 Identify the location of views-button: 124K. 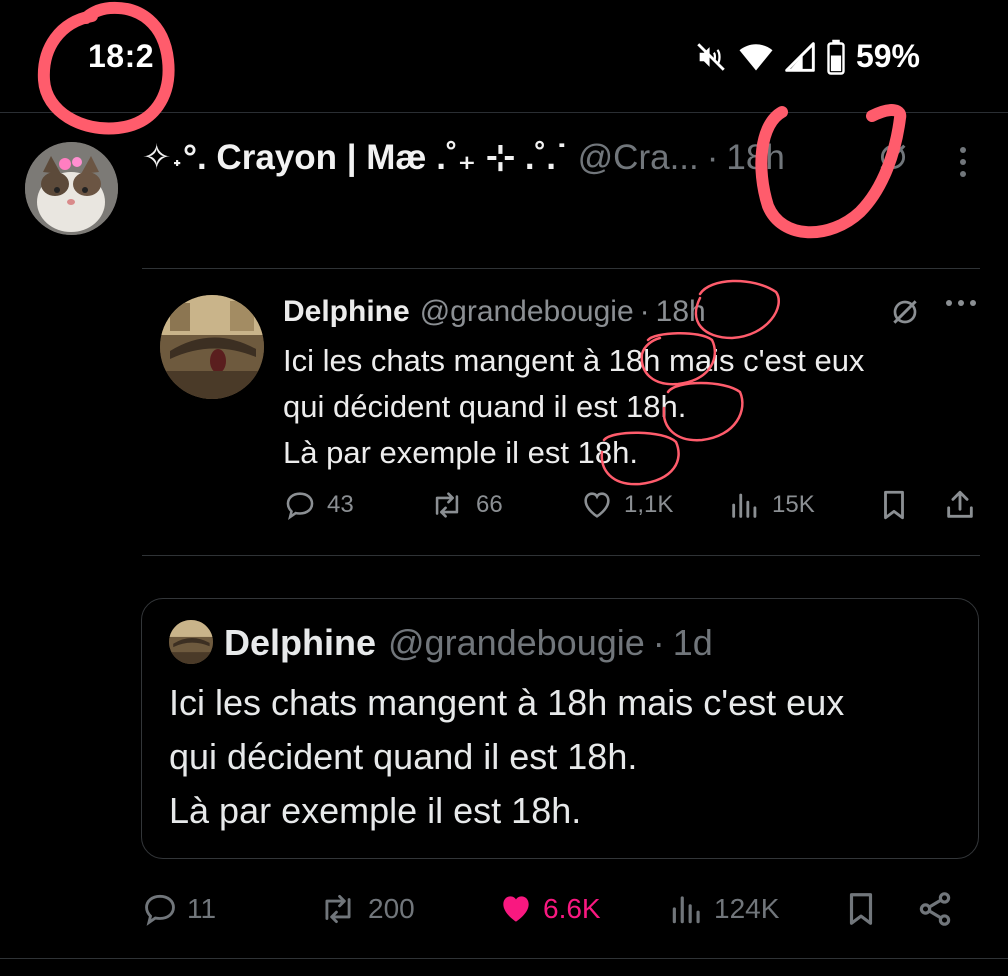
(723, 909).